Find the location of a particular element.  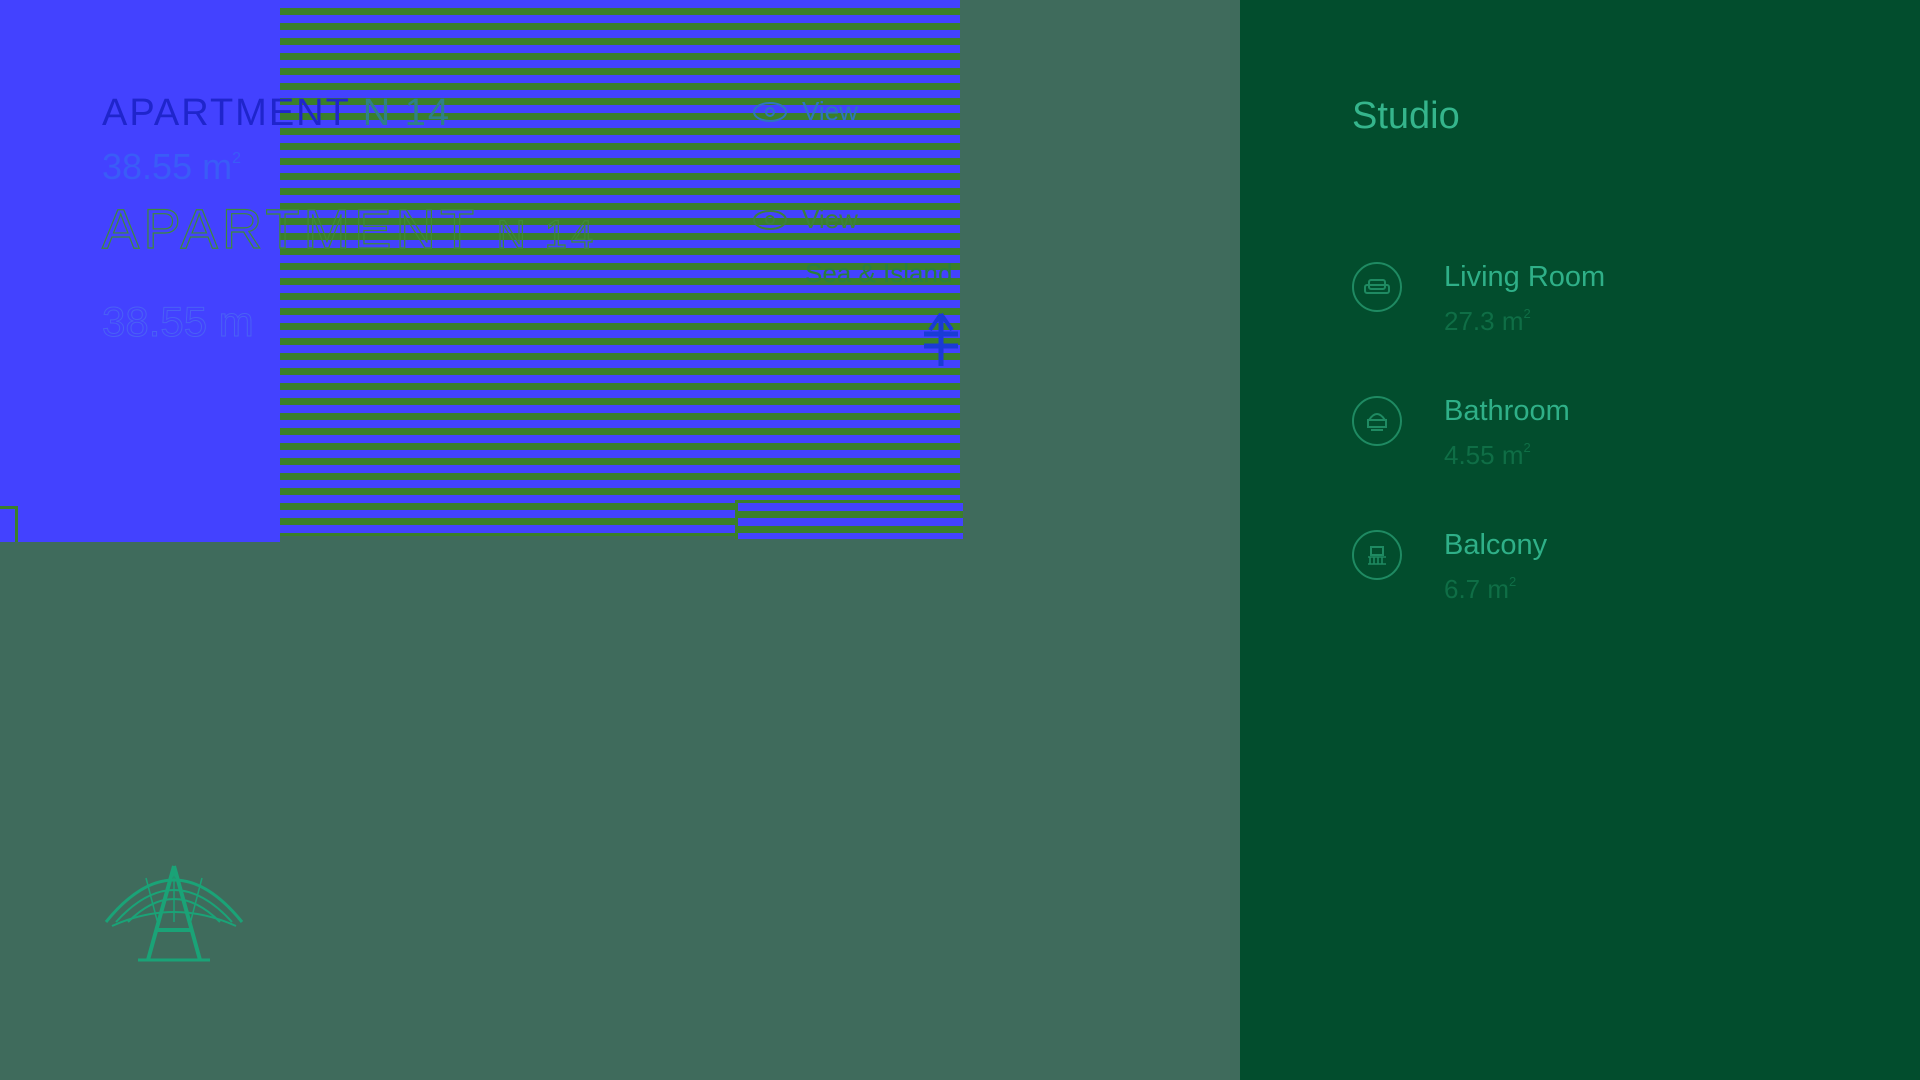

room-area: 6.7 m2 is located at coordinates (1495, 585).